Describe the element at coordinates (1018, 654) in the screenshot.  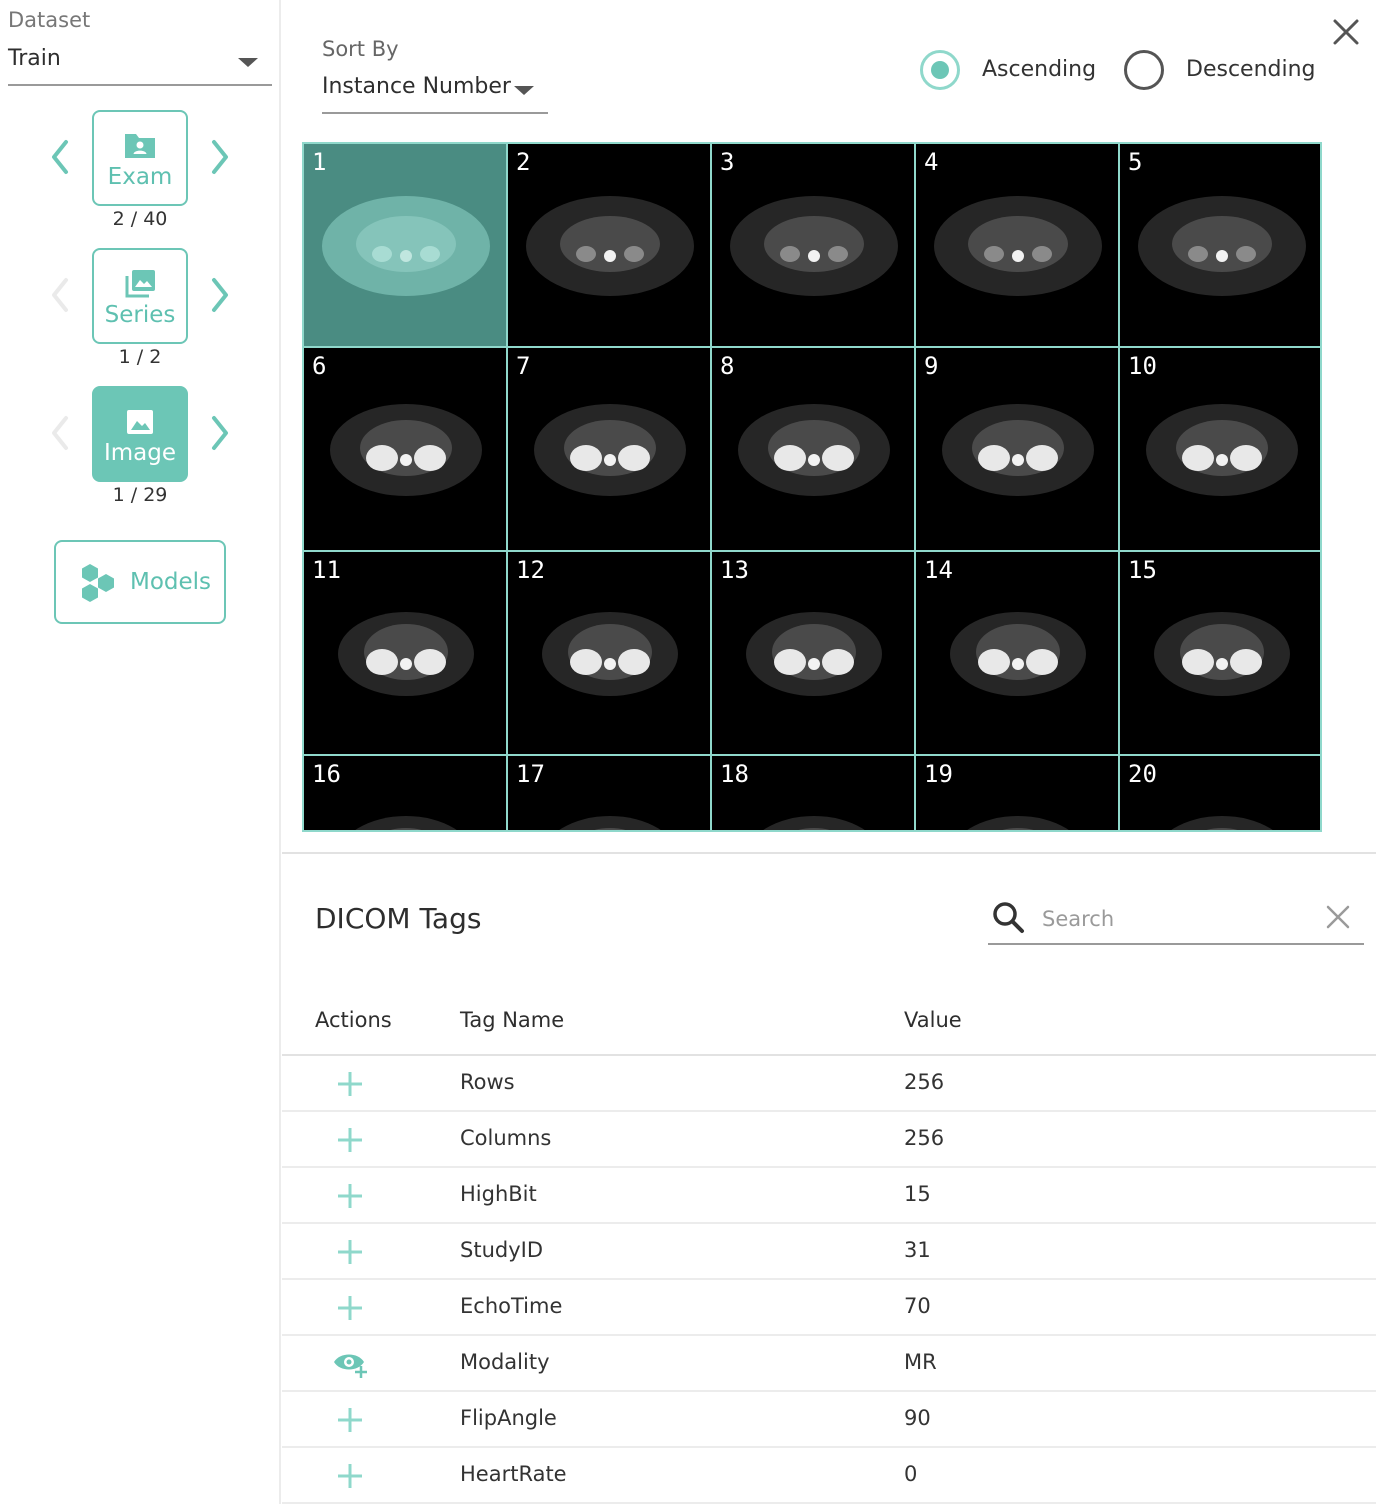
I see `thumbnail-14: 14` at that location.